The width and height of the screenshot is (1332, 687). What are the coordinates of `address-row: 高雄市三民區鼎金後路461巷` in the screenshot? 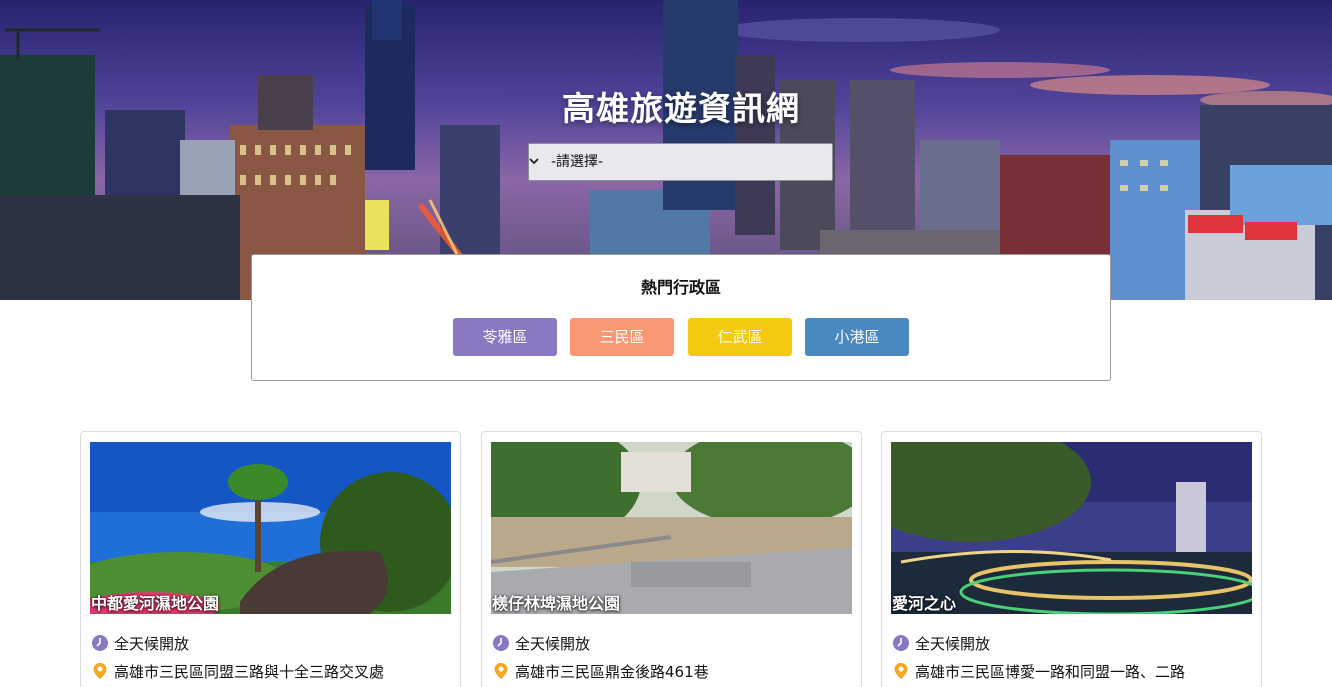 It's located at (600, 671).